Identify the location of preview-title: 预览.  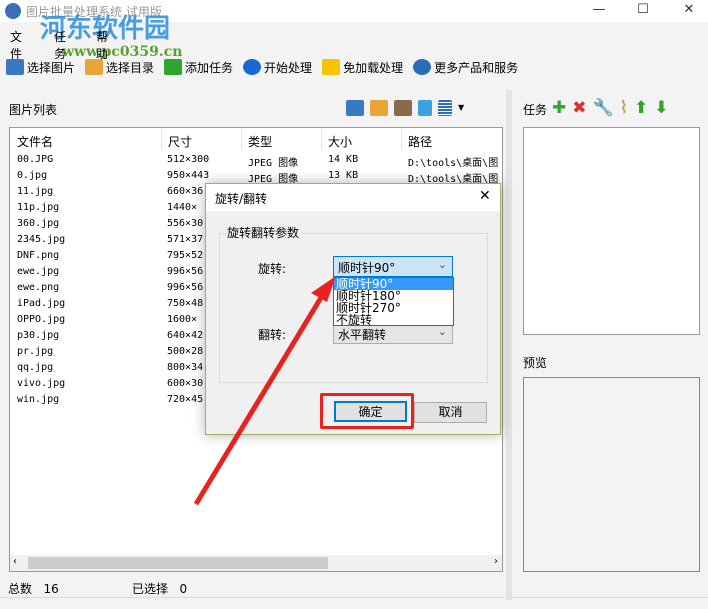
(535, 363).